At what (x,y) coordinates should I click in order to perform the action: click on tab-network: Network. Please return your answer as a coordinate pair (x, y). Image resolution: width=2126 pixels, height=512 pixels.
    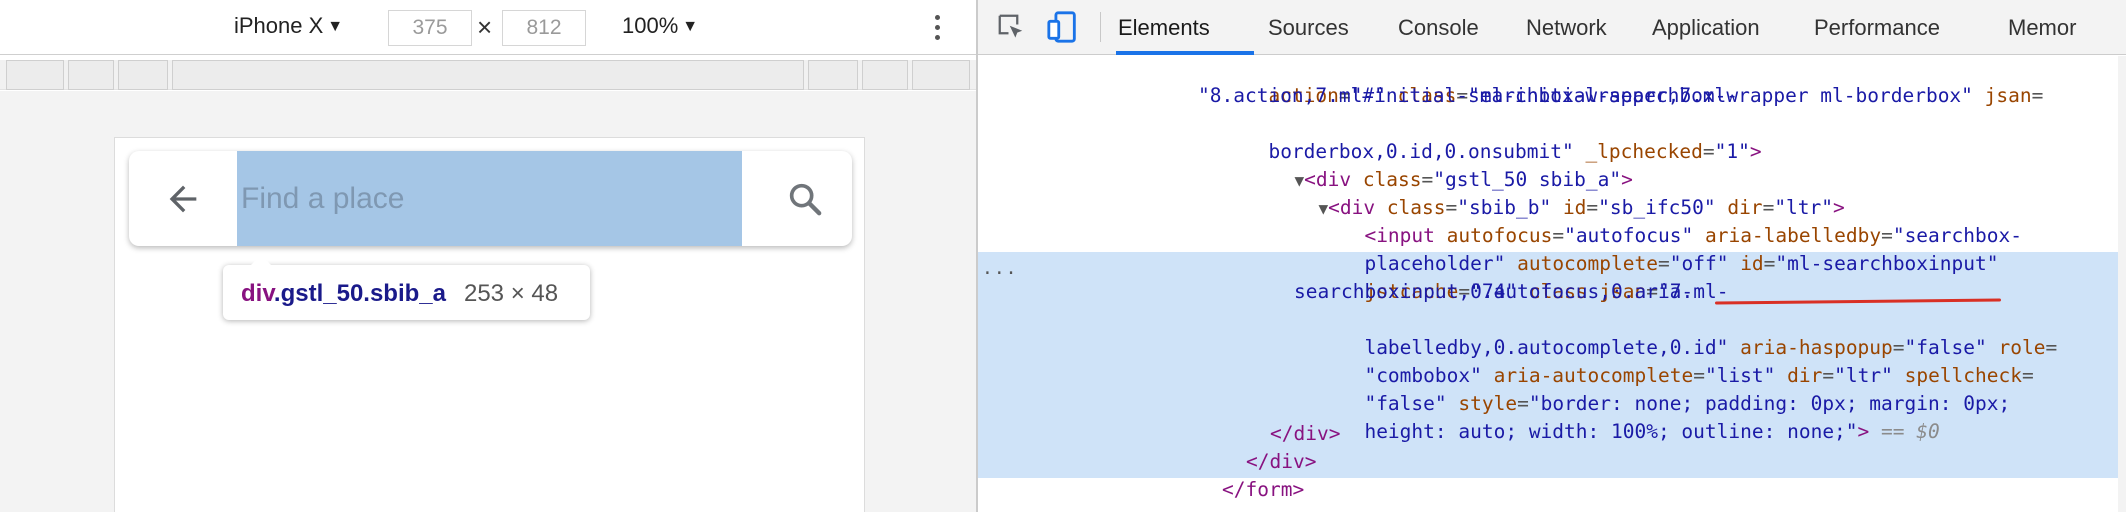
    Looking at the image, I should click on (1566, 27).